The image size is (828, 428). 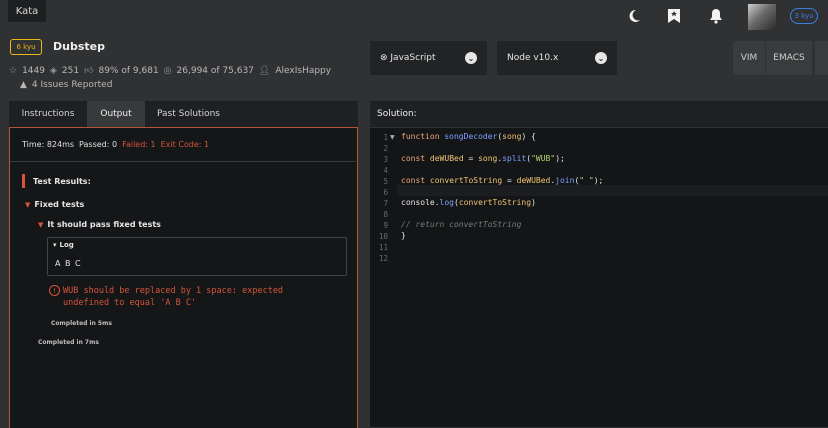 I want to click on line-number: 6, so click(x=385, y=192).